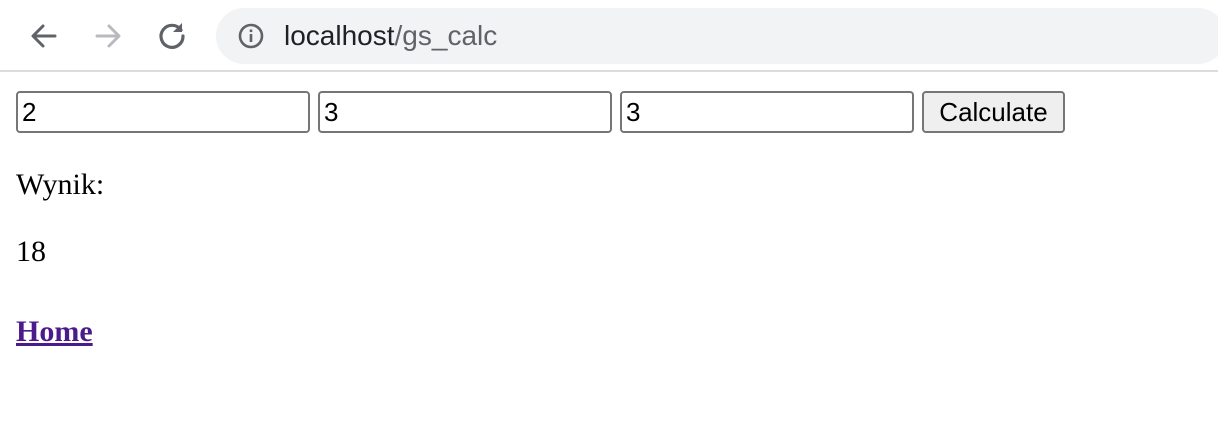 This screenshot has height=438, width=1218. What do you see at coordinates (339, 35) in the screenshot?
I see `url-host: localhost` at bounding box center [339, 35].